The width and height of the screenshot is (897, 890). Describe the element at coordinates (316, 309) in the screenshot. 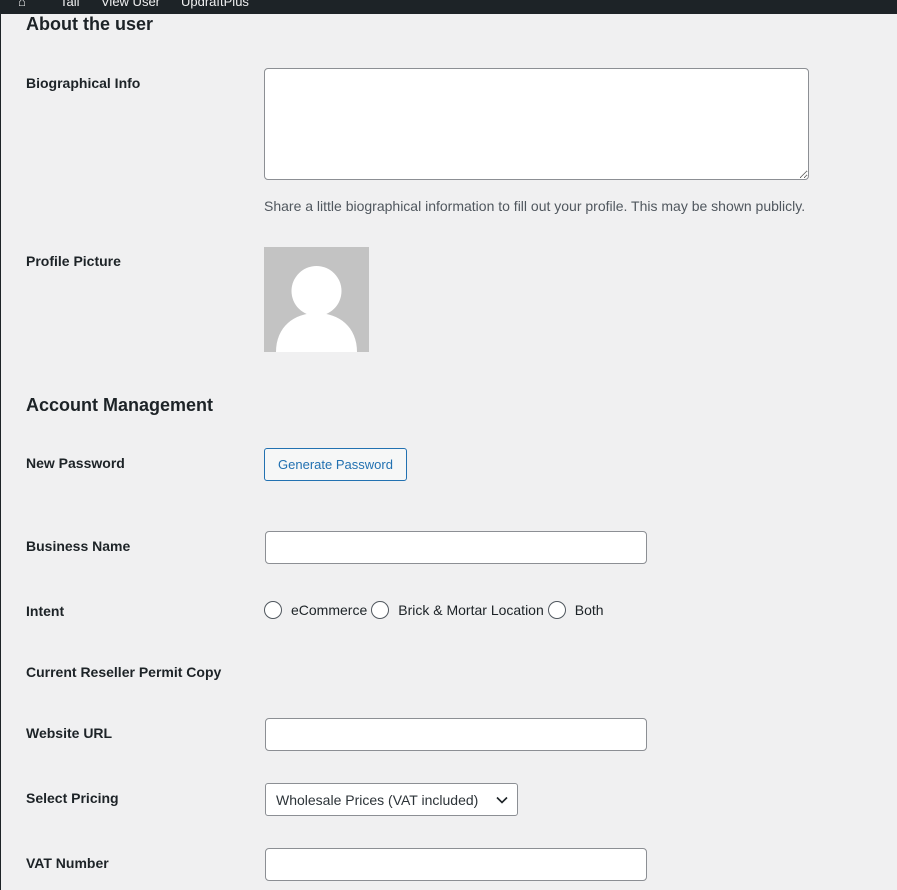

I see `avatar-silhouette` at that location.